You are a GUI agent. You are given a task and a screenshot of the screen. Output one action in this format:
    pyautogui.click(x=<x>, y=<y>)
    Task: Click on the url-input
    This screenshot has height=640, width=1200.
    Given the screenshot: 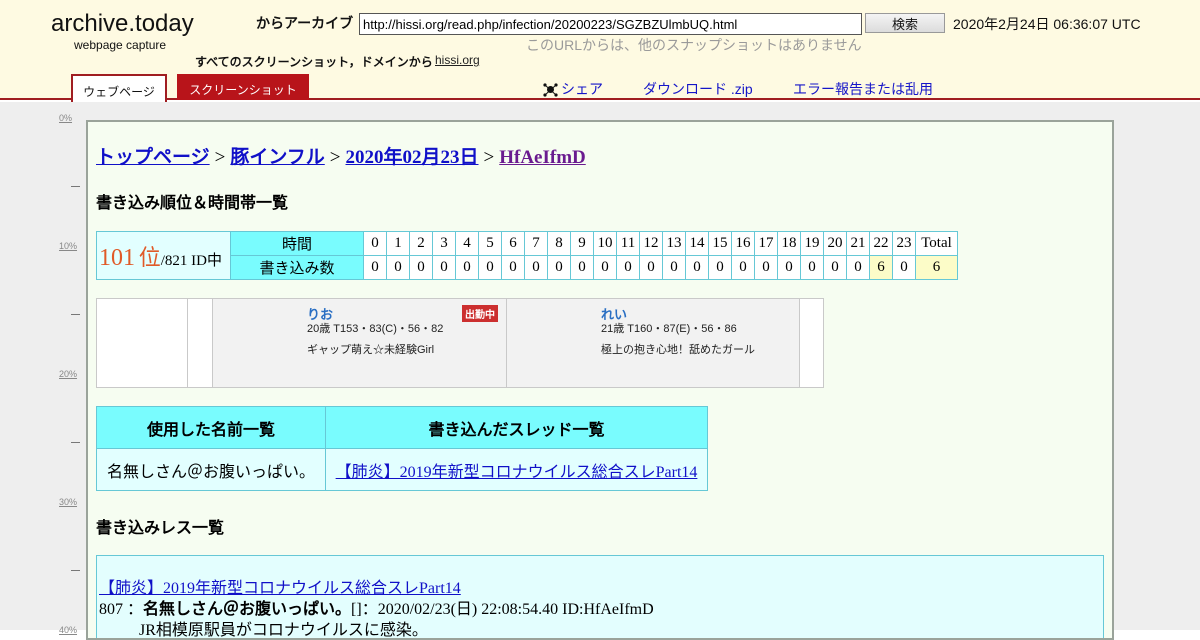 What is the action you would take?
    pyautogui.click(x=610, y=24)
    